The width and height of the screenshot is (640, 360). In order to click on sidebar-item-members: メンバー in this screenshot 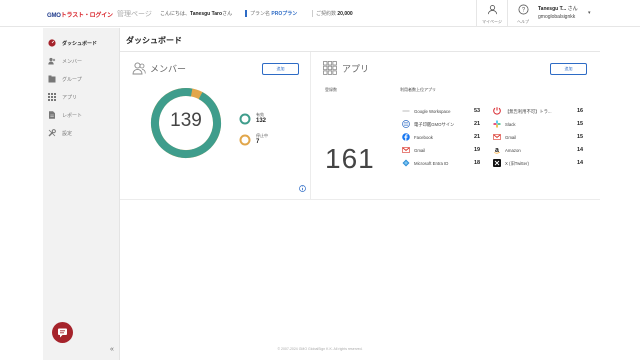, I will do `click(81, 62)`.